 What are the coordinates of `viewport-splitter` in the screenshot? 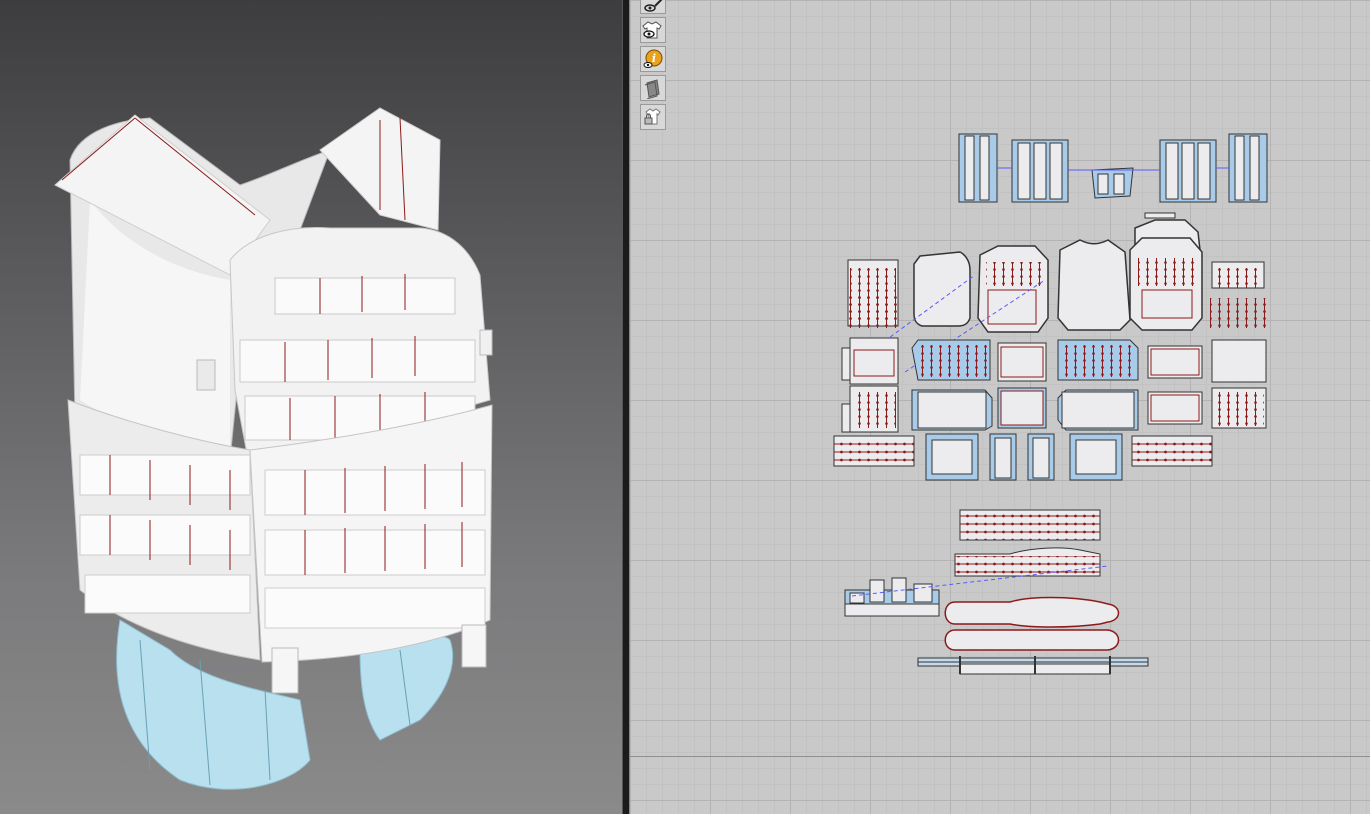 It's located at (626, 407).